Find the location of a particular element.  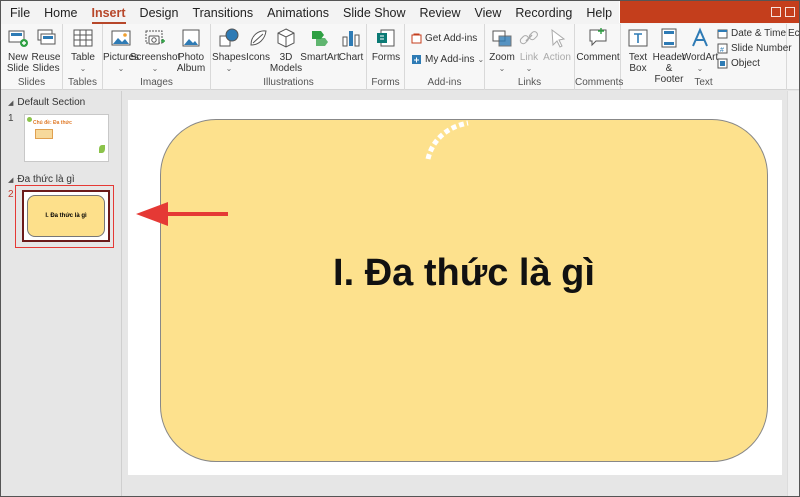

new-slide-button: New Slide is located at coordinates (18, 50).